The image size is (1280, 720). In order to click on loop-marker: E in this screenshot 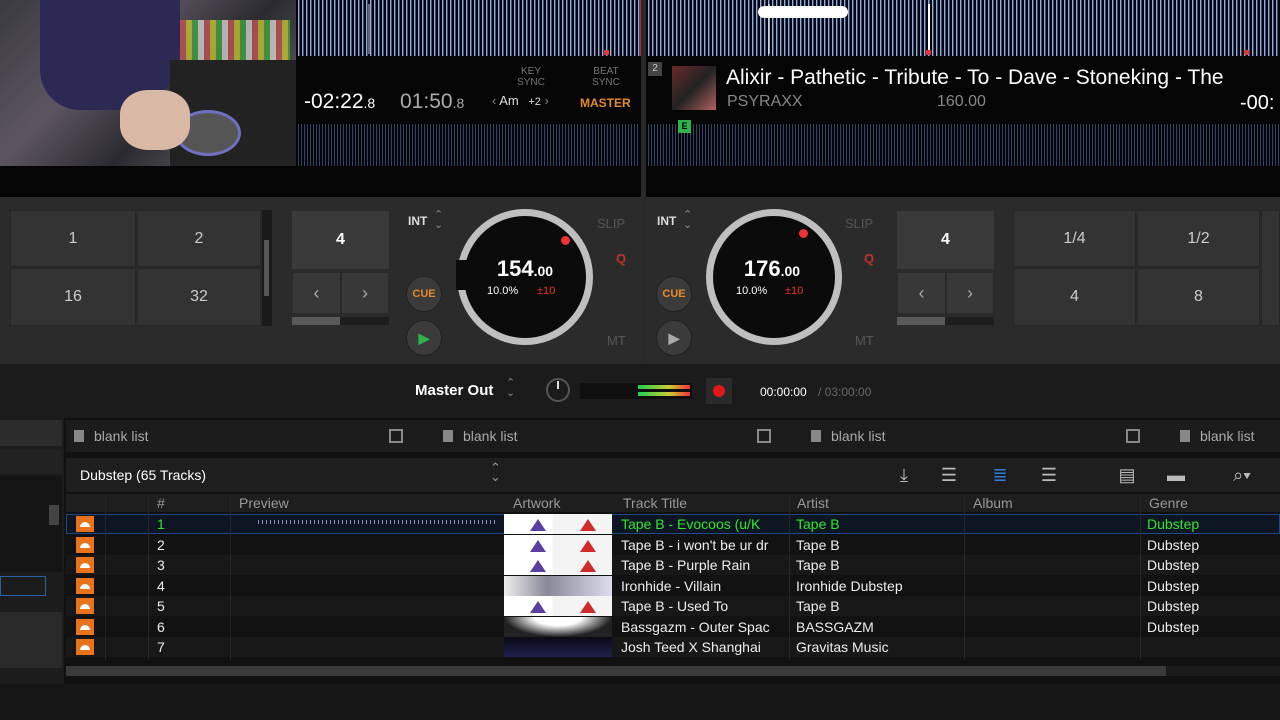, I will do `click(684, 126)`.